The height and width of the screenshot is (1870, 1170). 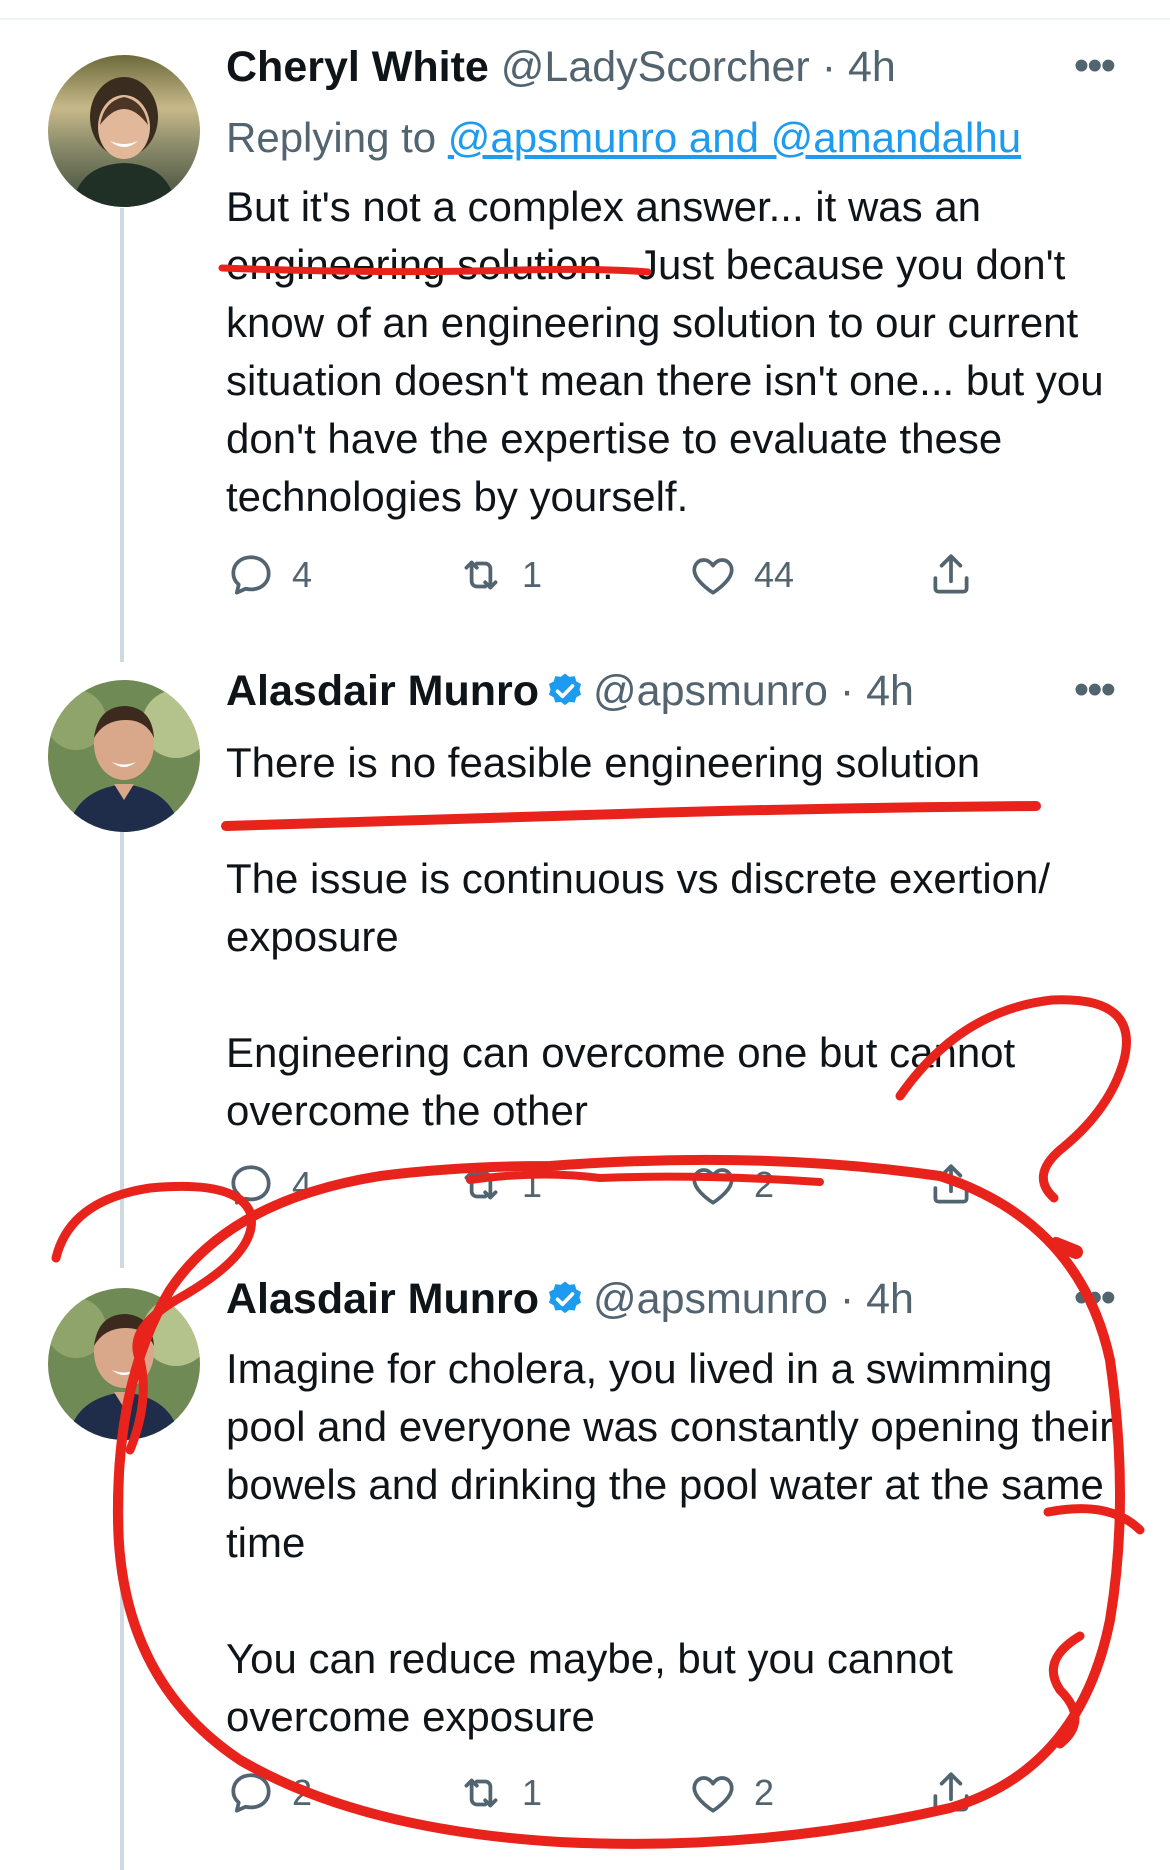 I want to click on replying-to: Replying to @apsmunro and @amandalhu, so click(x=623, y=138).